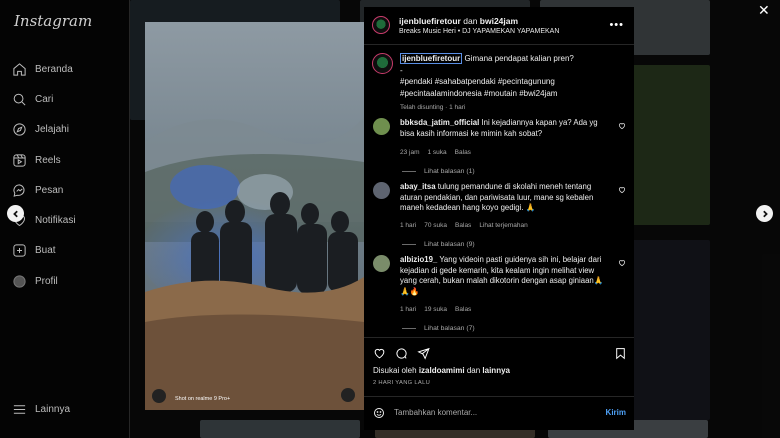 This screenshot has width=780, height=438. I want to click on comment-meta: 1 hari 70 suka Balas Lihat terjemahan, so click(468, 225).